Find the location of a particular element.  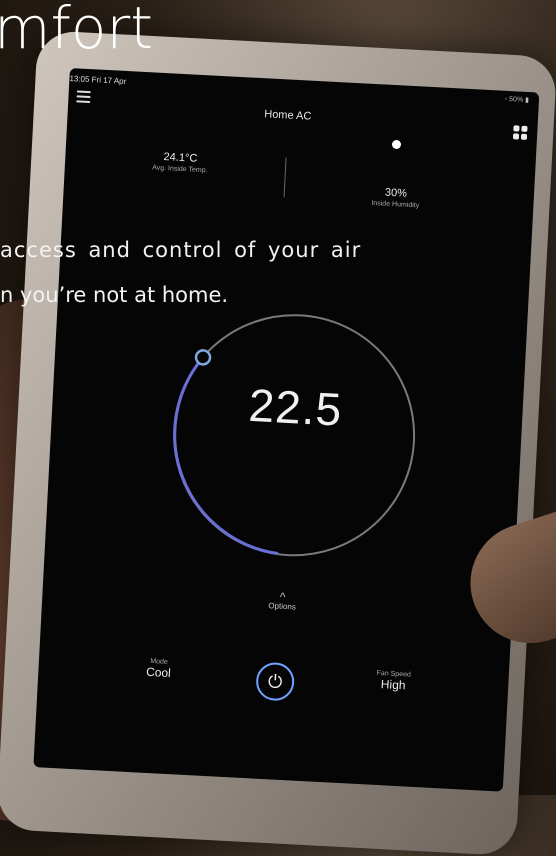

stats-divider is located at coordinates (285, 177).